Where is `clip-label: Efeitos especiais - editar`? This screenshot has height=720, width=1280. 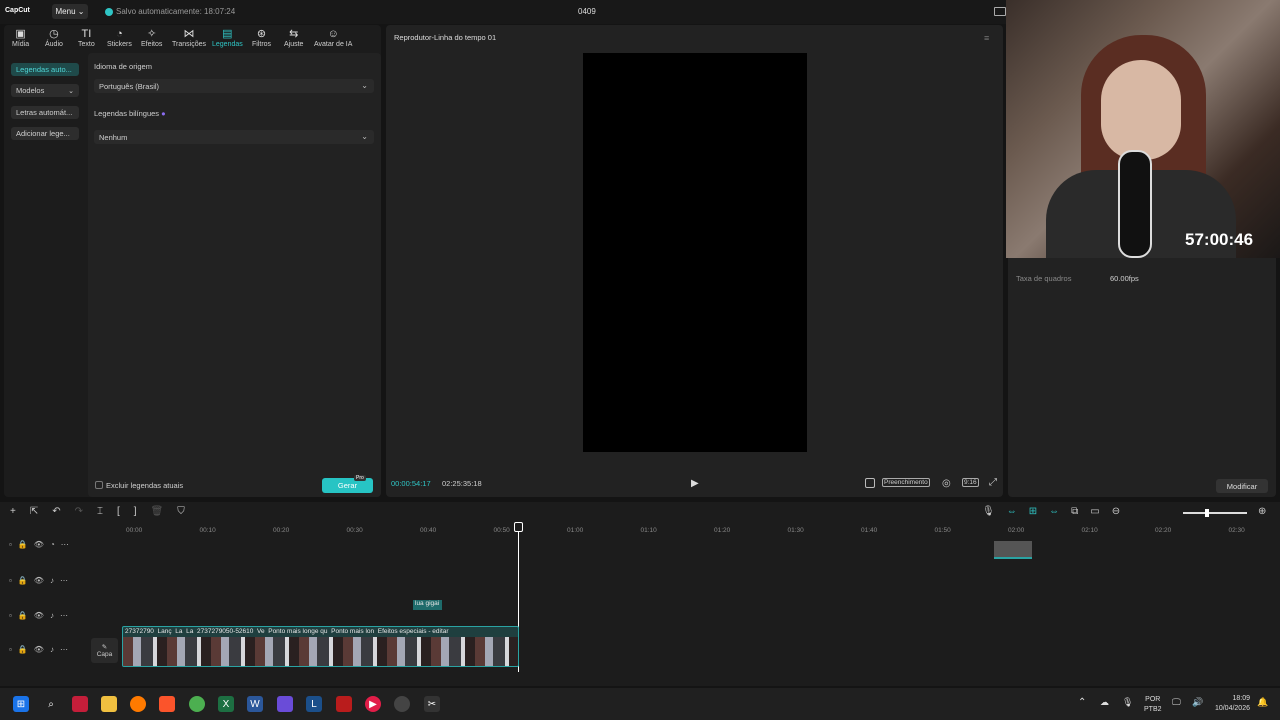
clip-label: Efeitos especiais - editar is located at coordinates (413, 631).